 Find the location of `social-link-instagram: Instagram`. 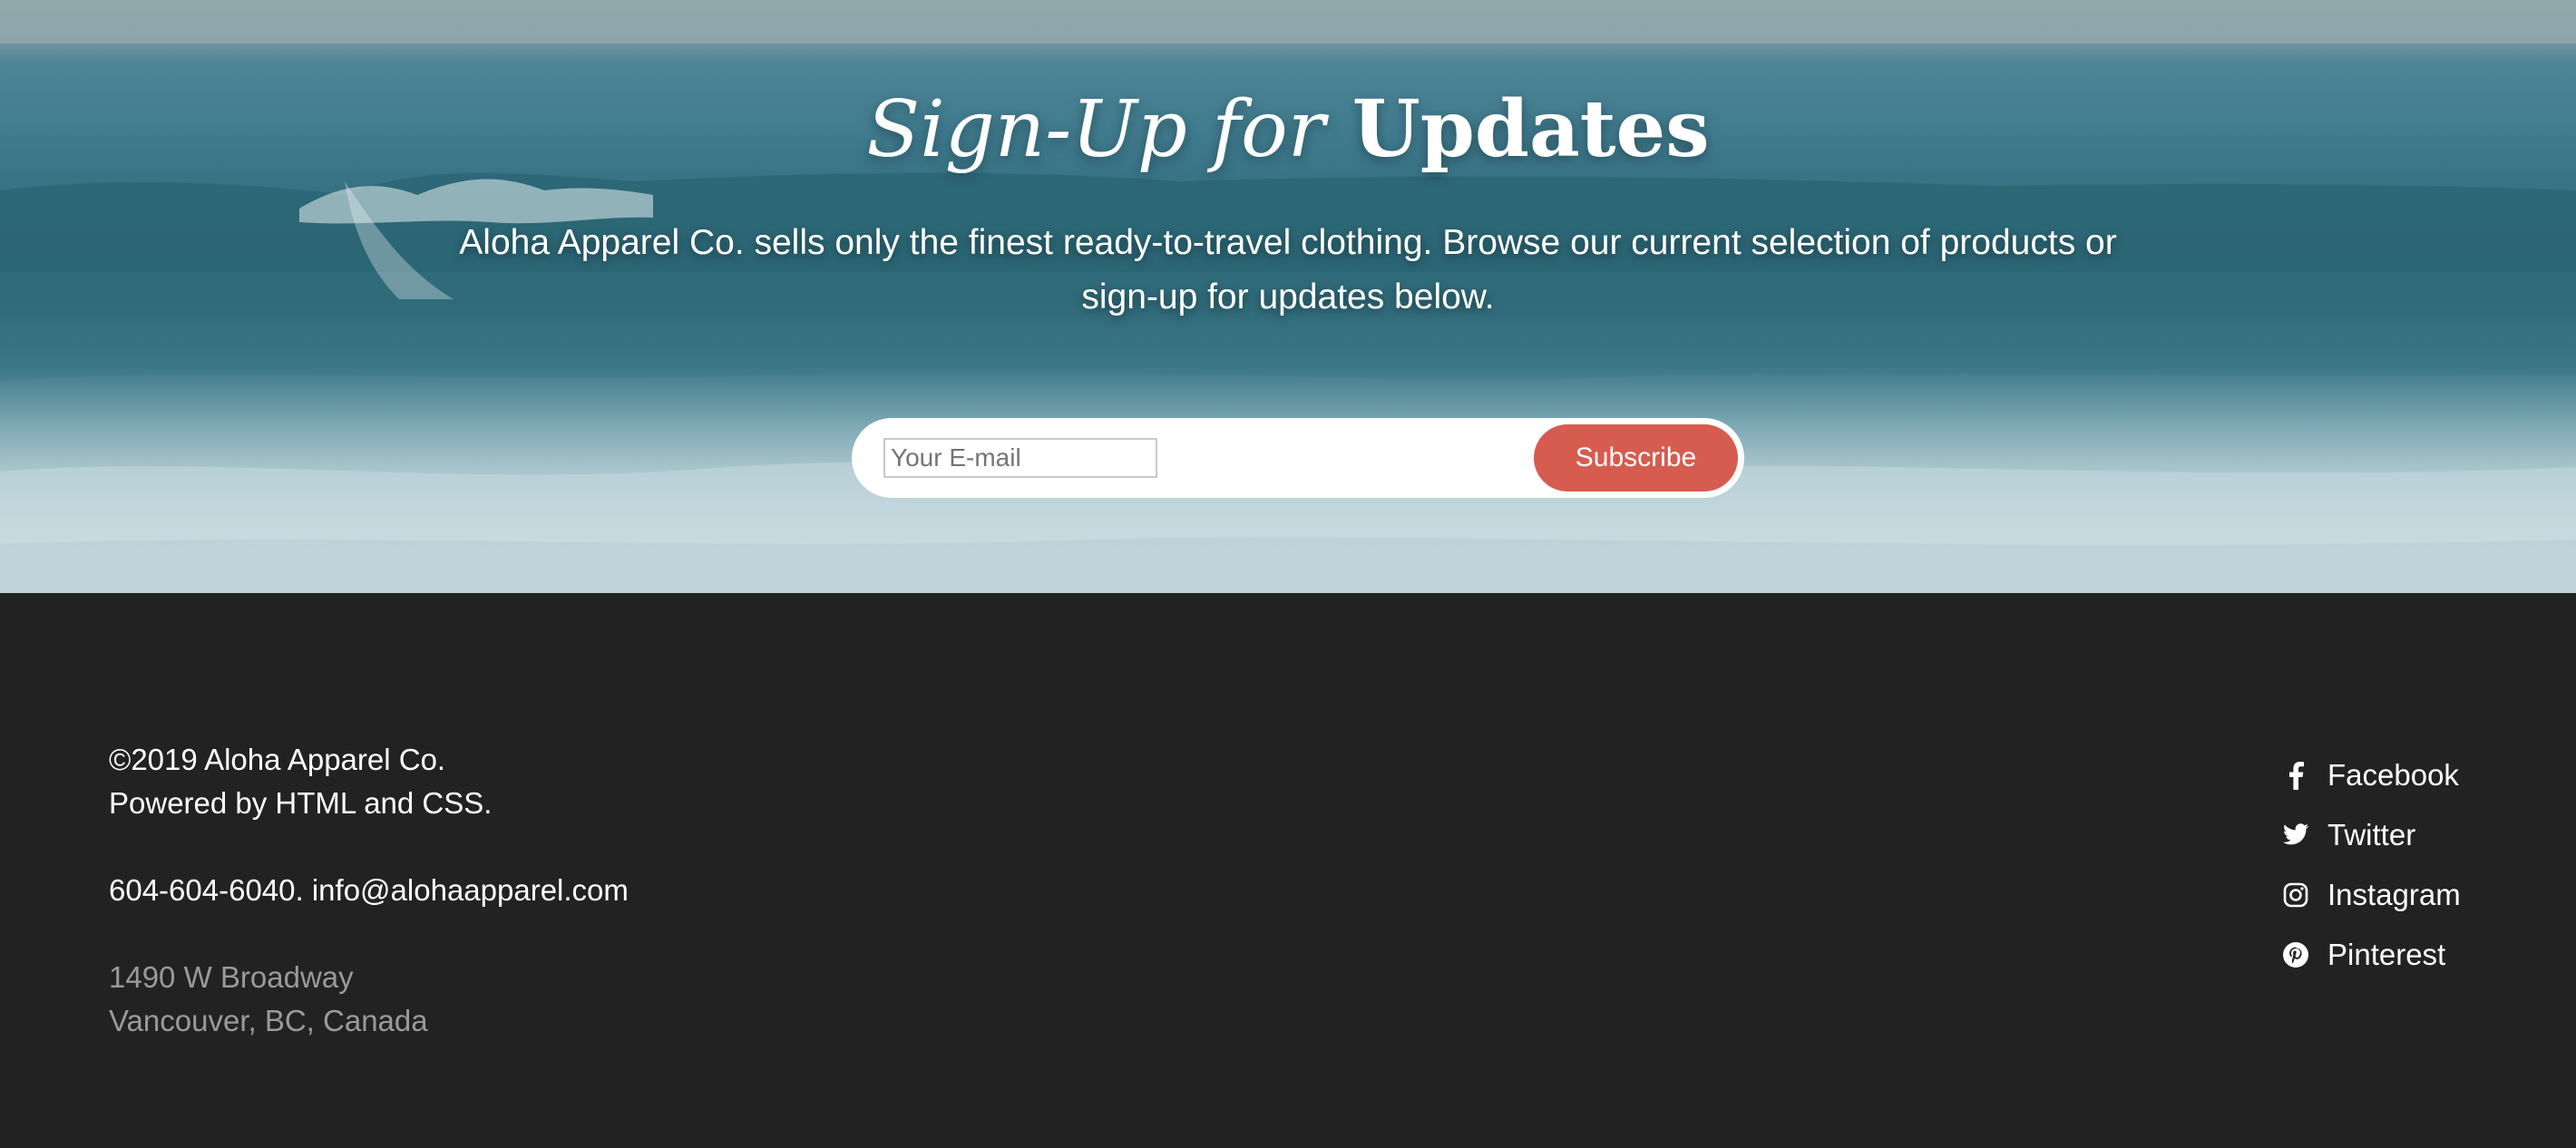

social-link-instagram: Instagram is located at coordinates (2371, 895).